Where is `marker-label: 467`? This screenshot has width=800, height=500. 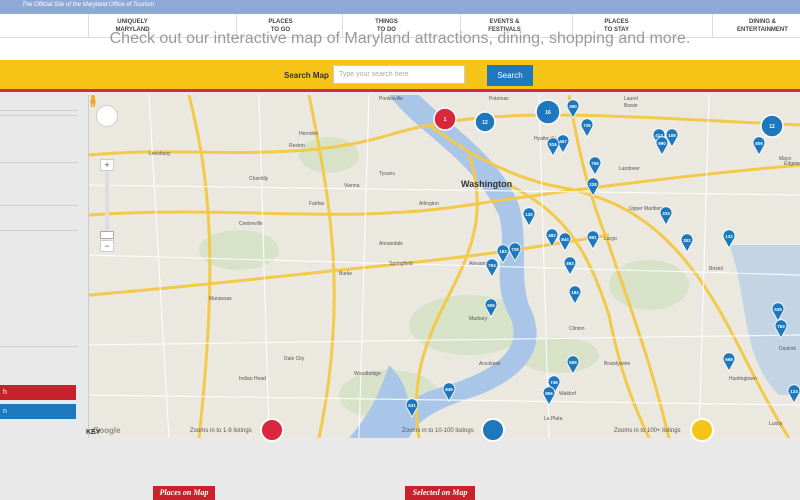
marker-label: 467 is located at coordinates (563, 141).